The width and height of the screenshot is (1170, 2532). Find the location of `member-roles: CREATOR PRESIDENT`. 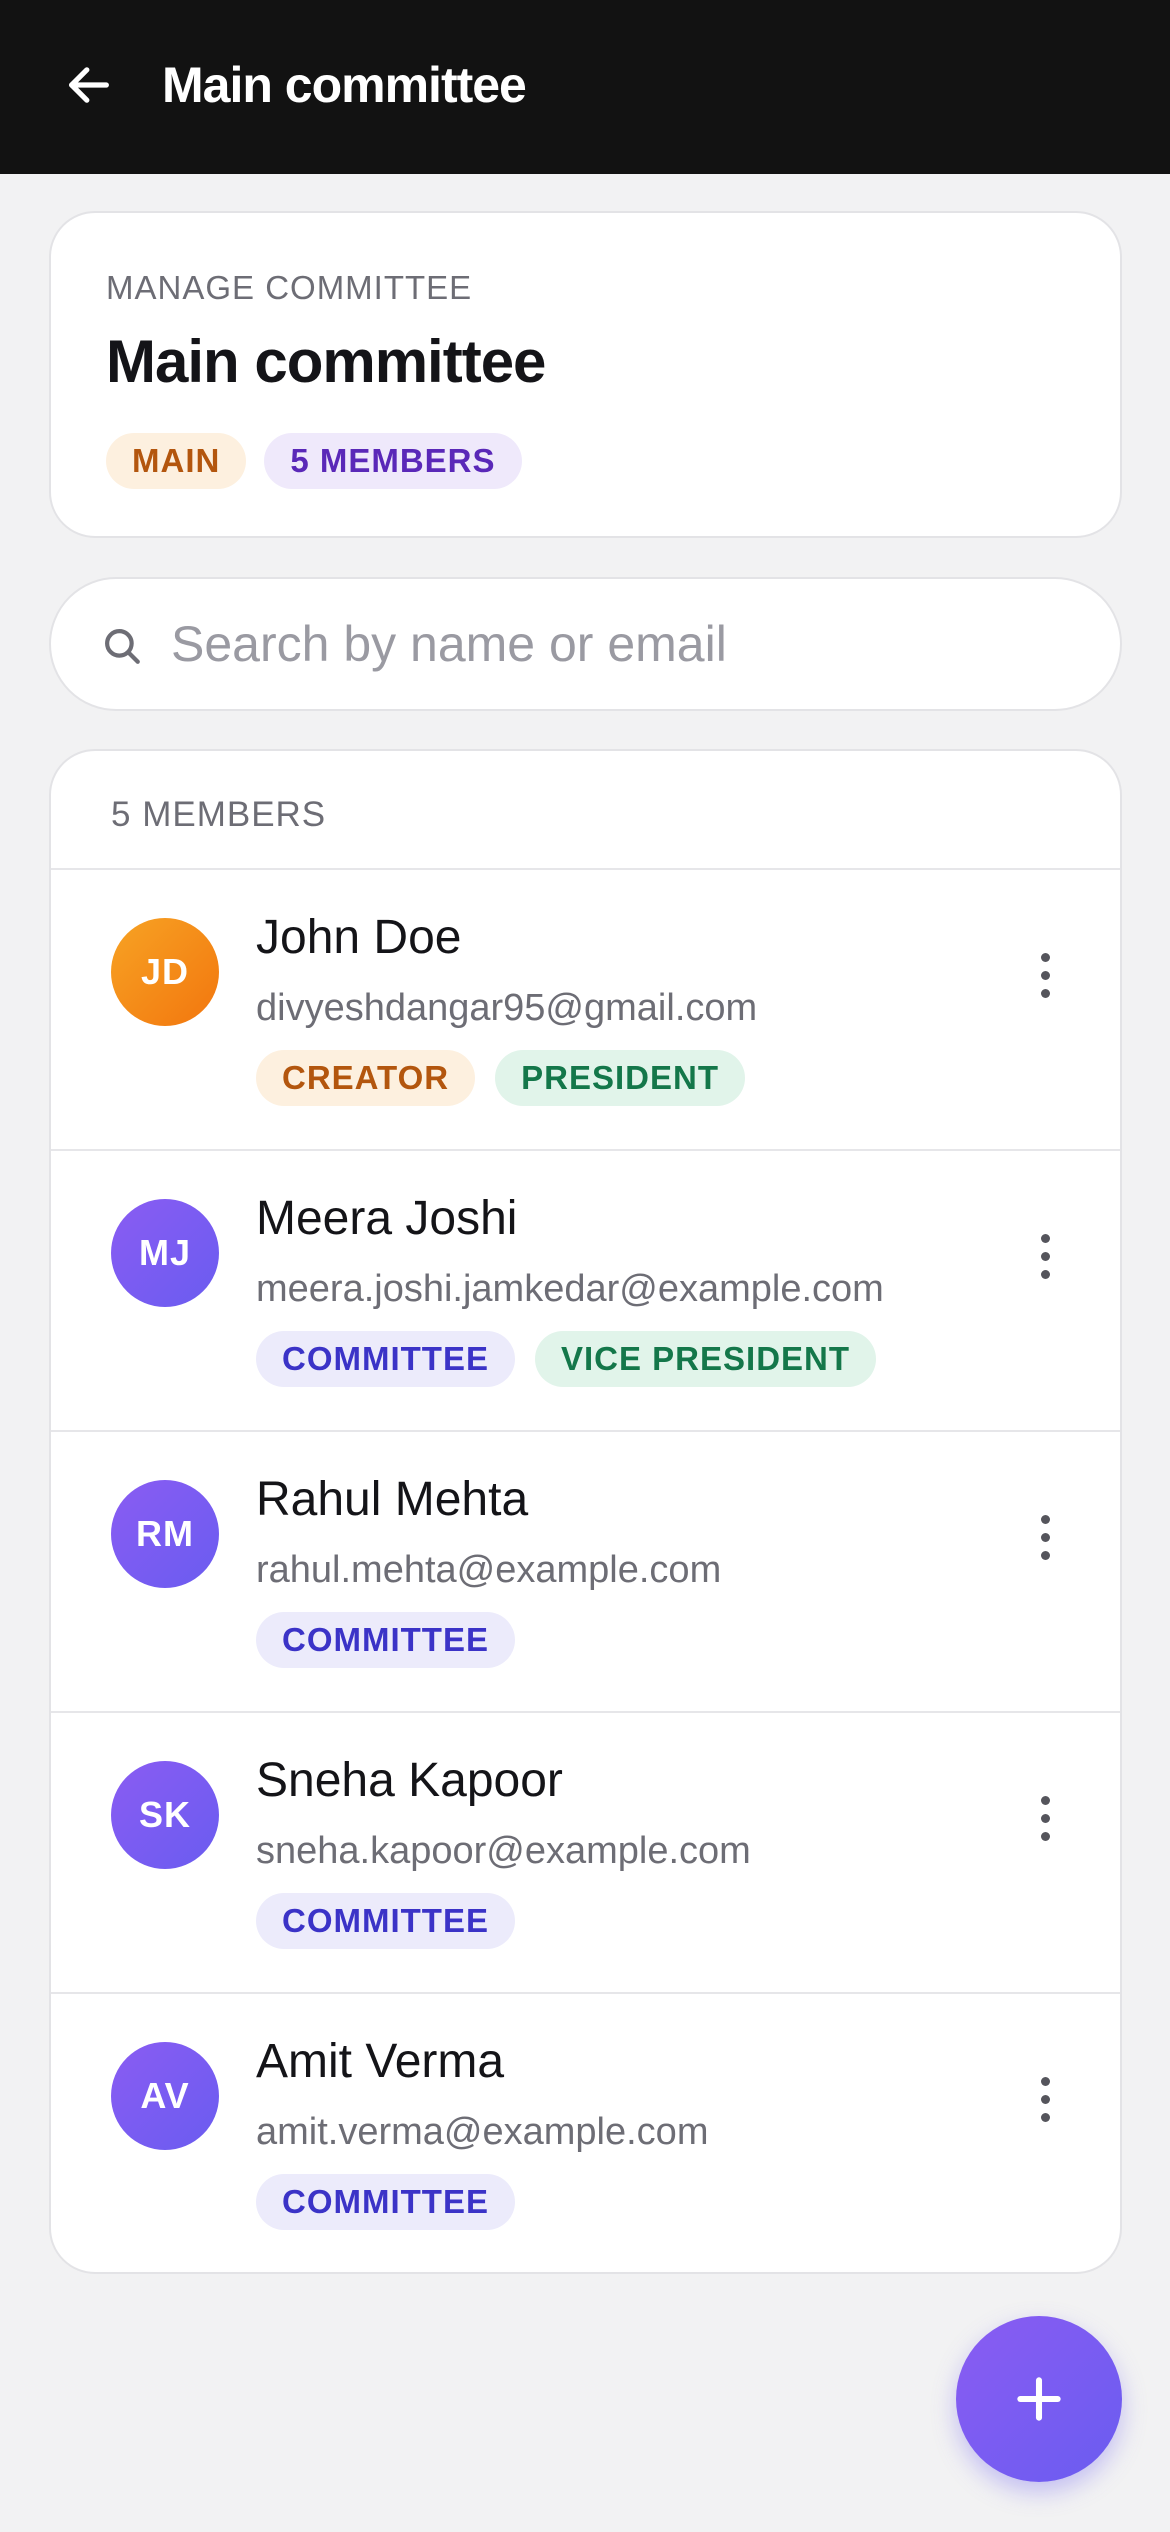

member-roles: CREATOR PRESIDENT is located at coordinates (500, 1078).